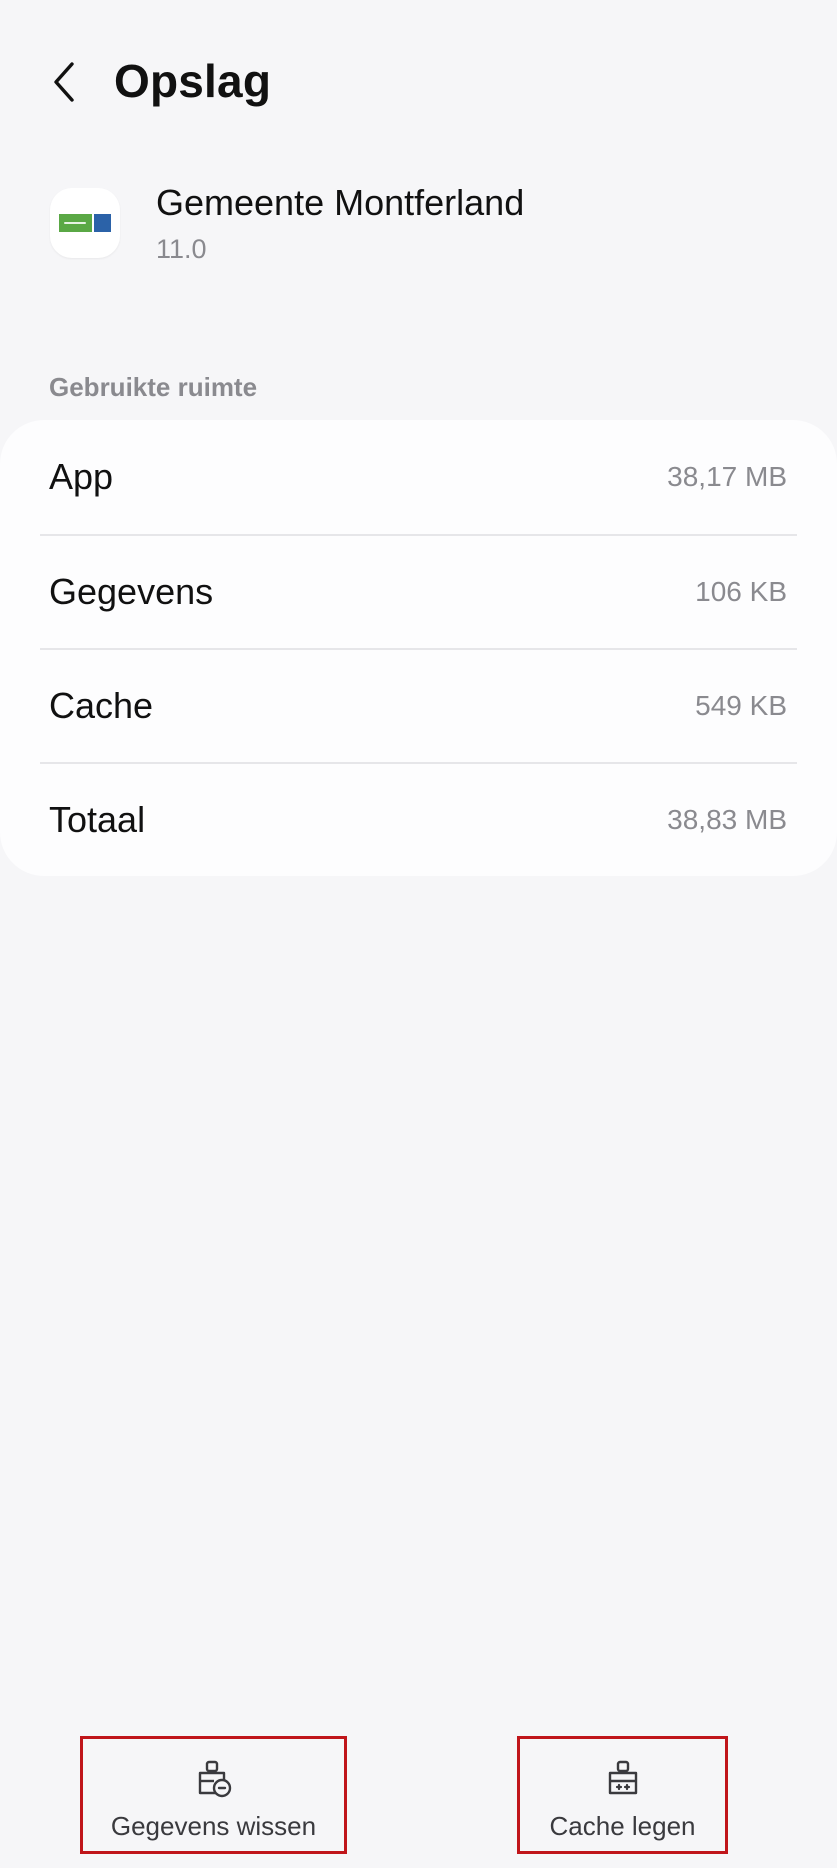  Describe the element at coordinates (213, 1826) in the screenshot. I see `clear-data-label: Gegevens wissen` at that location.